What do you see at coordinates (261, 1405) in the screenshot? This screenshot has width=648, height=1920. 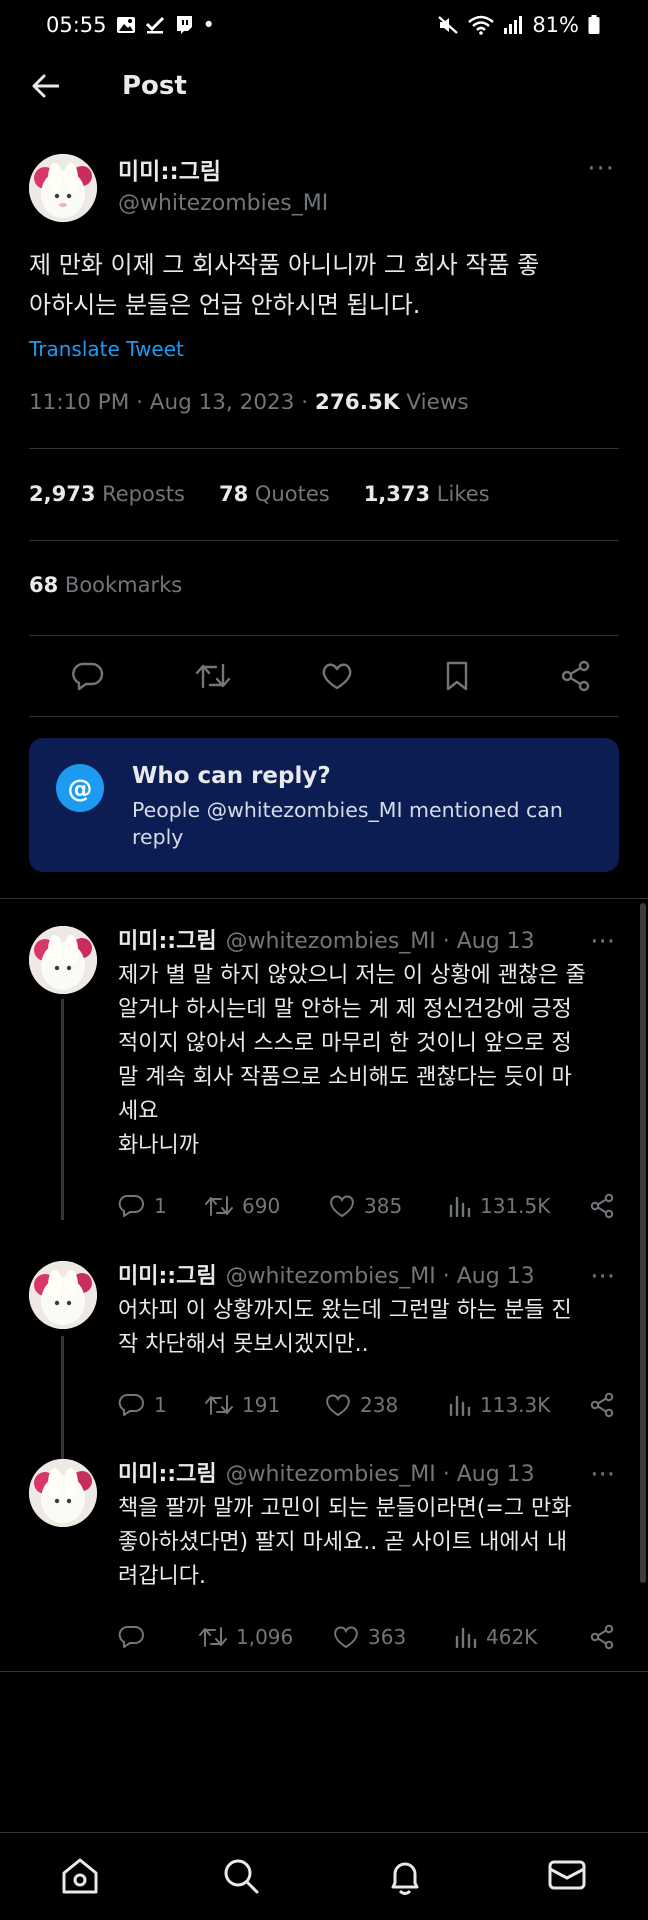 I see `repost-count: 191` at bounding box center [261, 1405].